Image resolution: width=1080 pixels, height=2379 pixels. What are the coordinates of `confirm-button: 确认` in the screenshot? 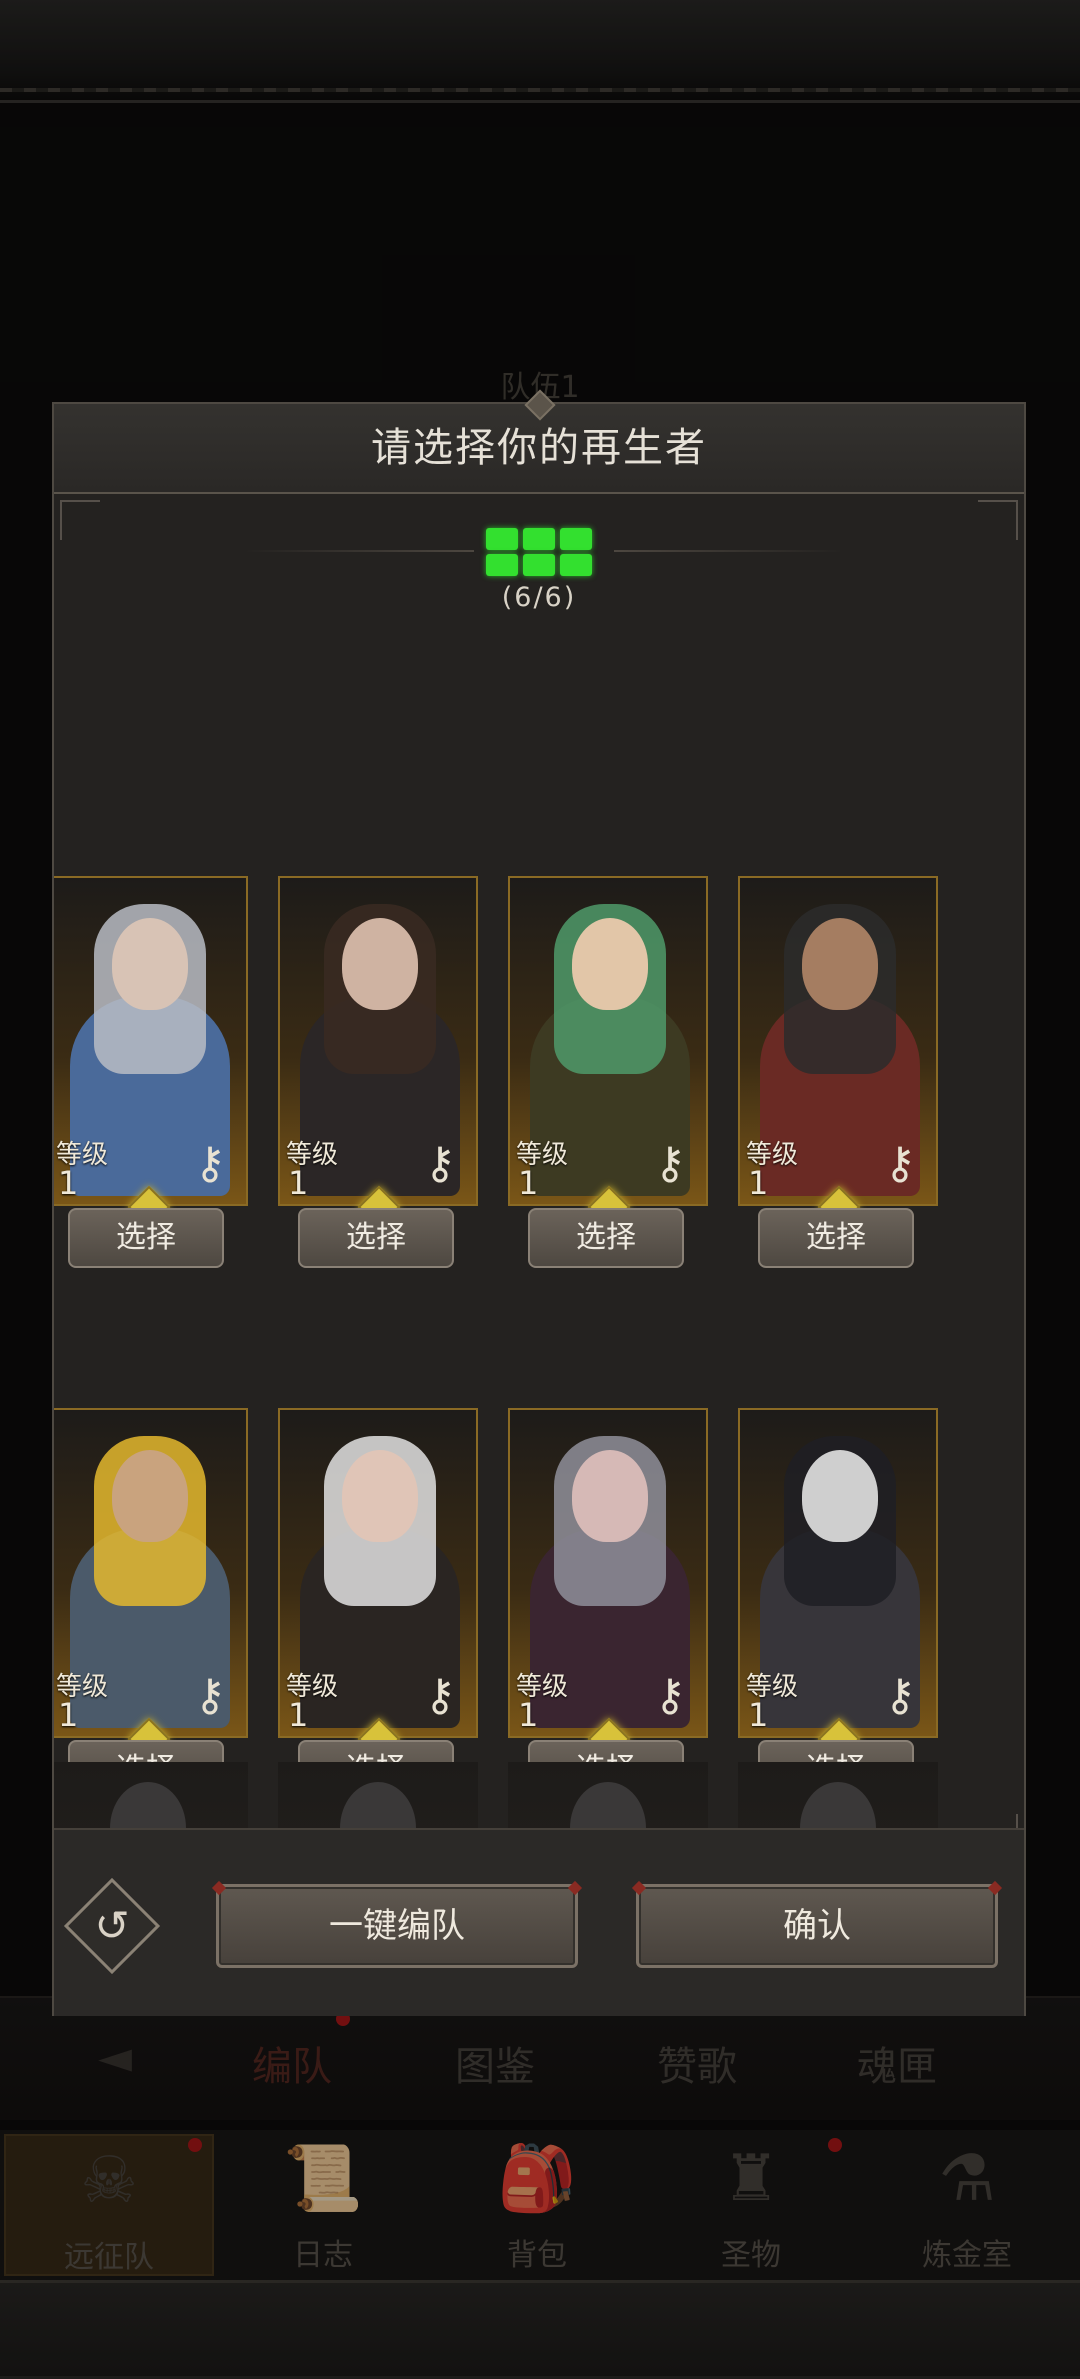 It's located at (817, 1926).